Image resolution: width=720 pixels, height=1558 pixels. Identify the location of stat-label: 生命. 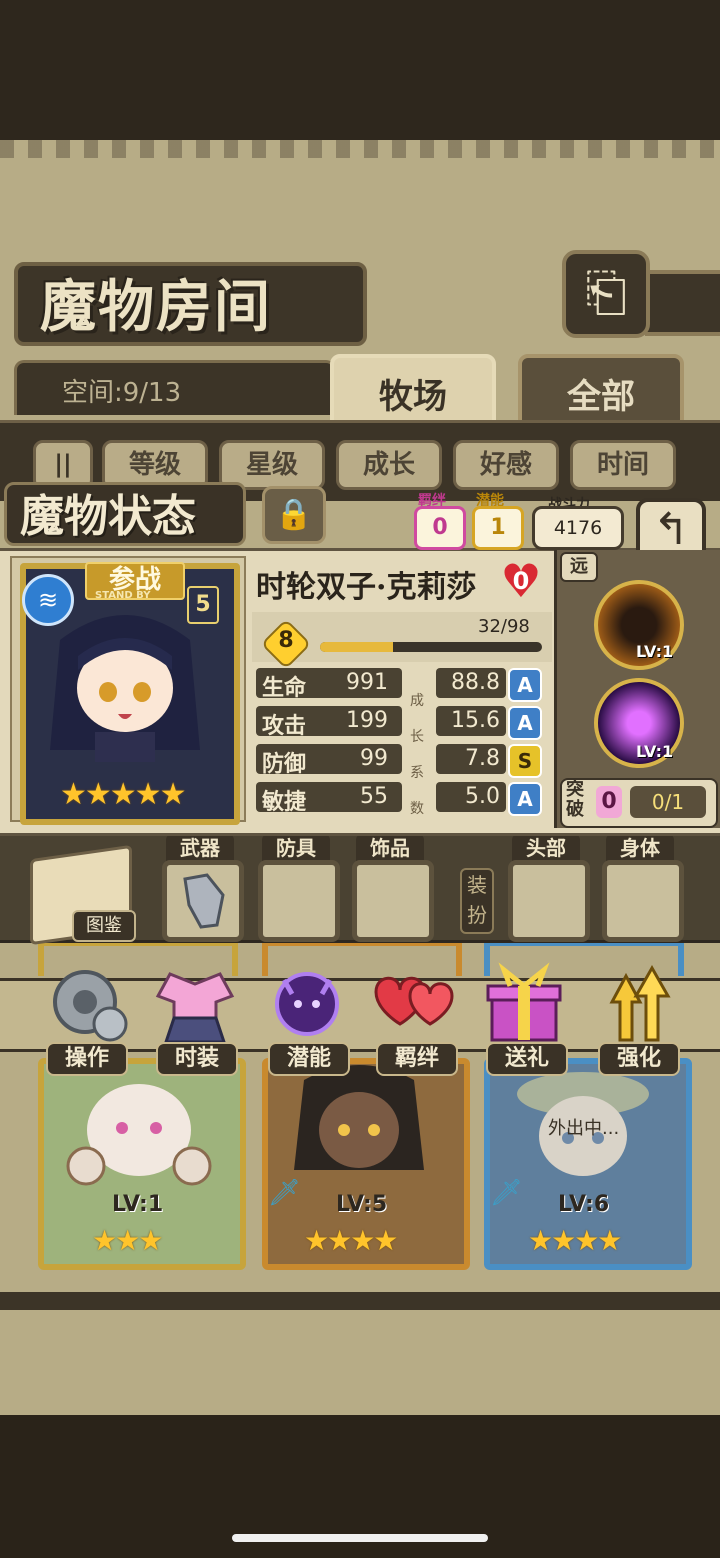
(284, 688).